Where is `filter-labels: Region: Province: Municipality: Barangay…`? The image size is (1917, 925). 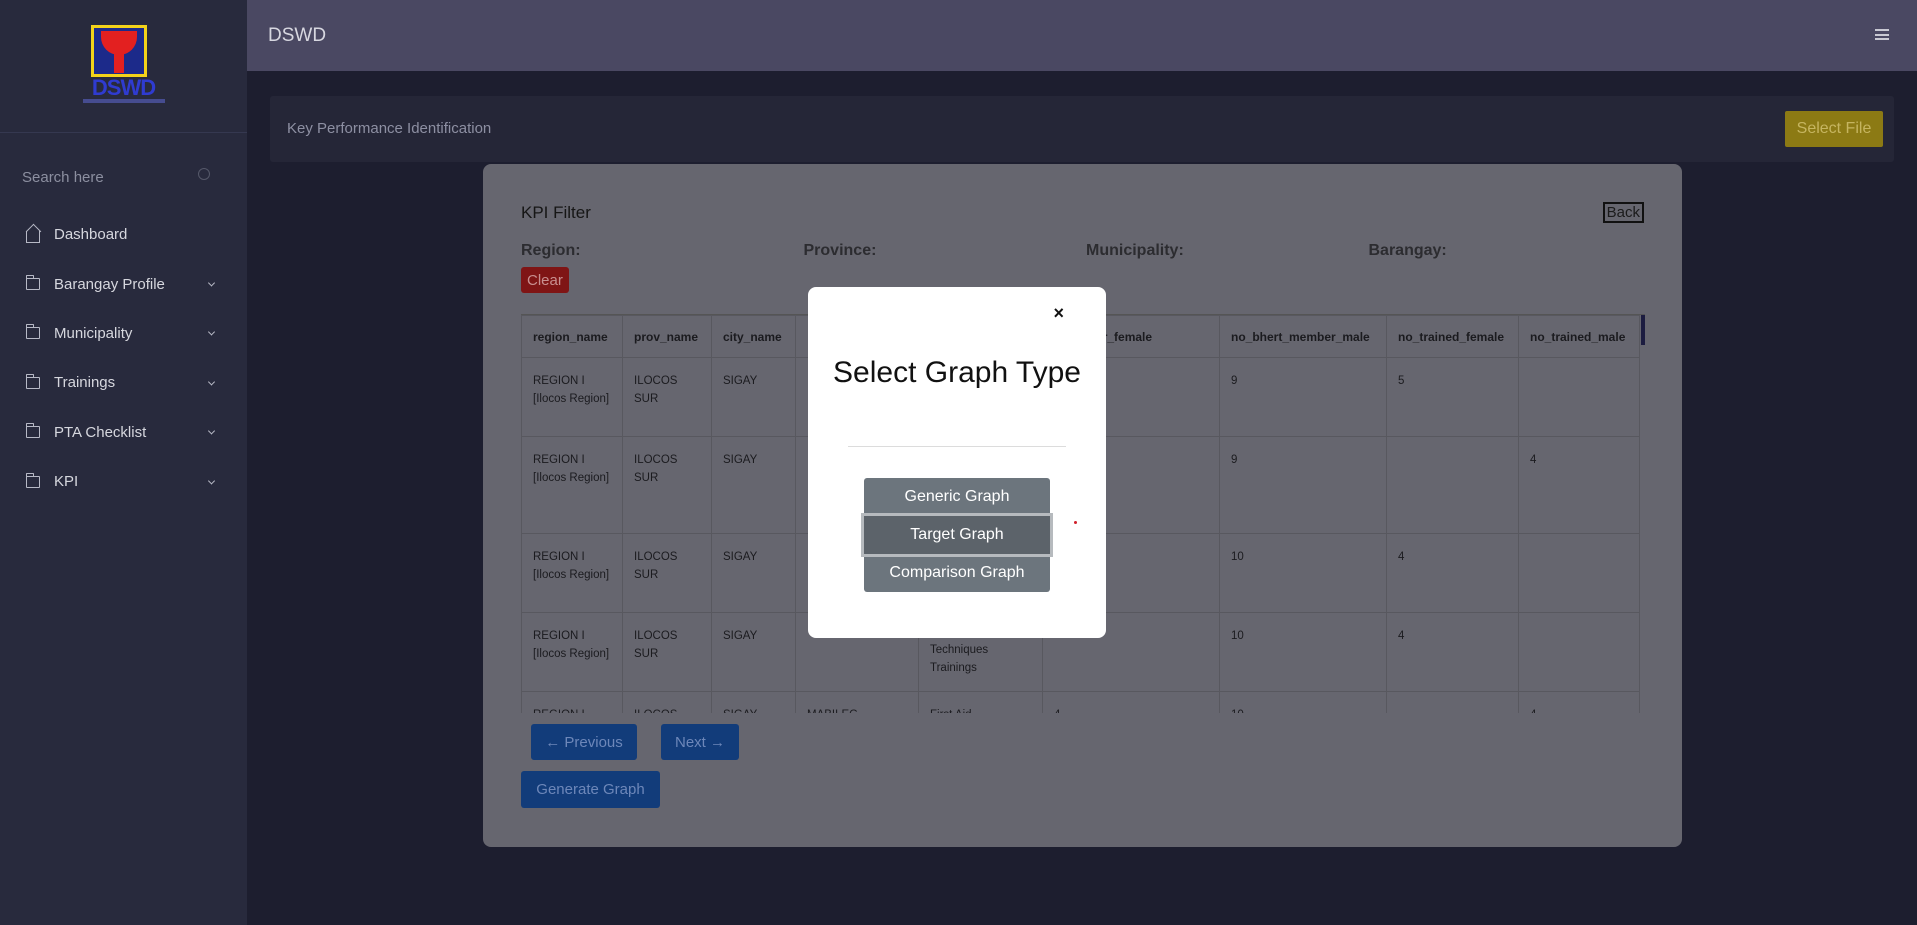 filter-labels: Region: Province: Municipality: Barangay… is located at coordinates (1086, 251).